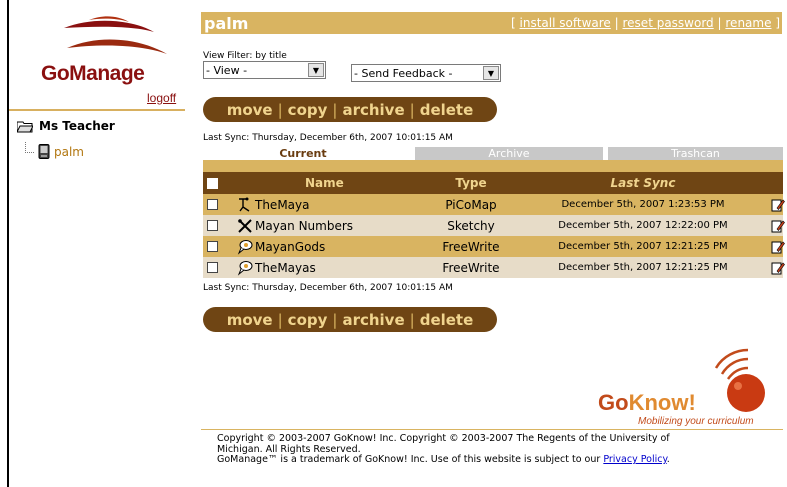 This screenshot has width=787, height=487. Describe the element at coordinates (668, 459) in the screenshot. I see `trademark-period: .` at that location.